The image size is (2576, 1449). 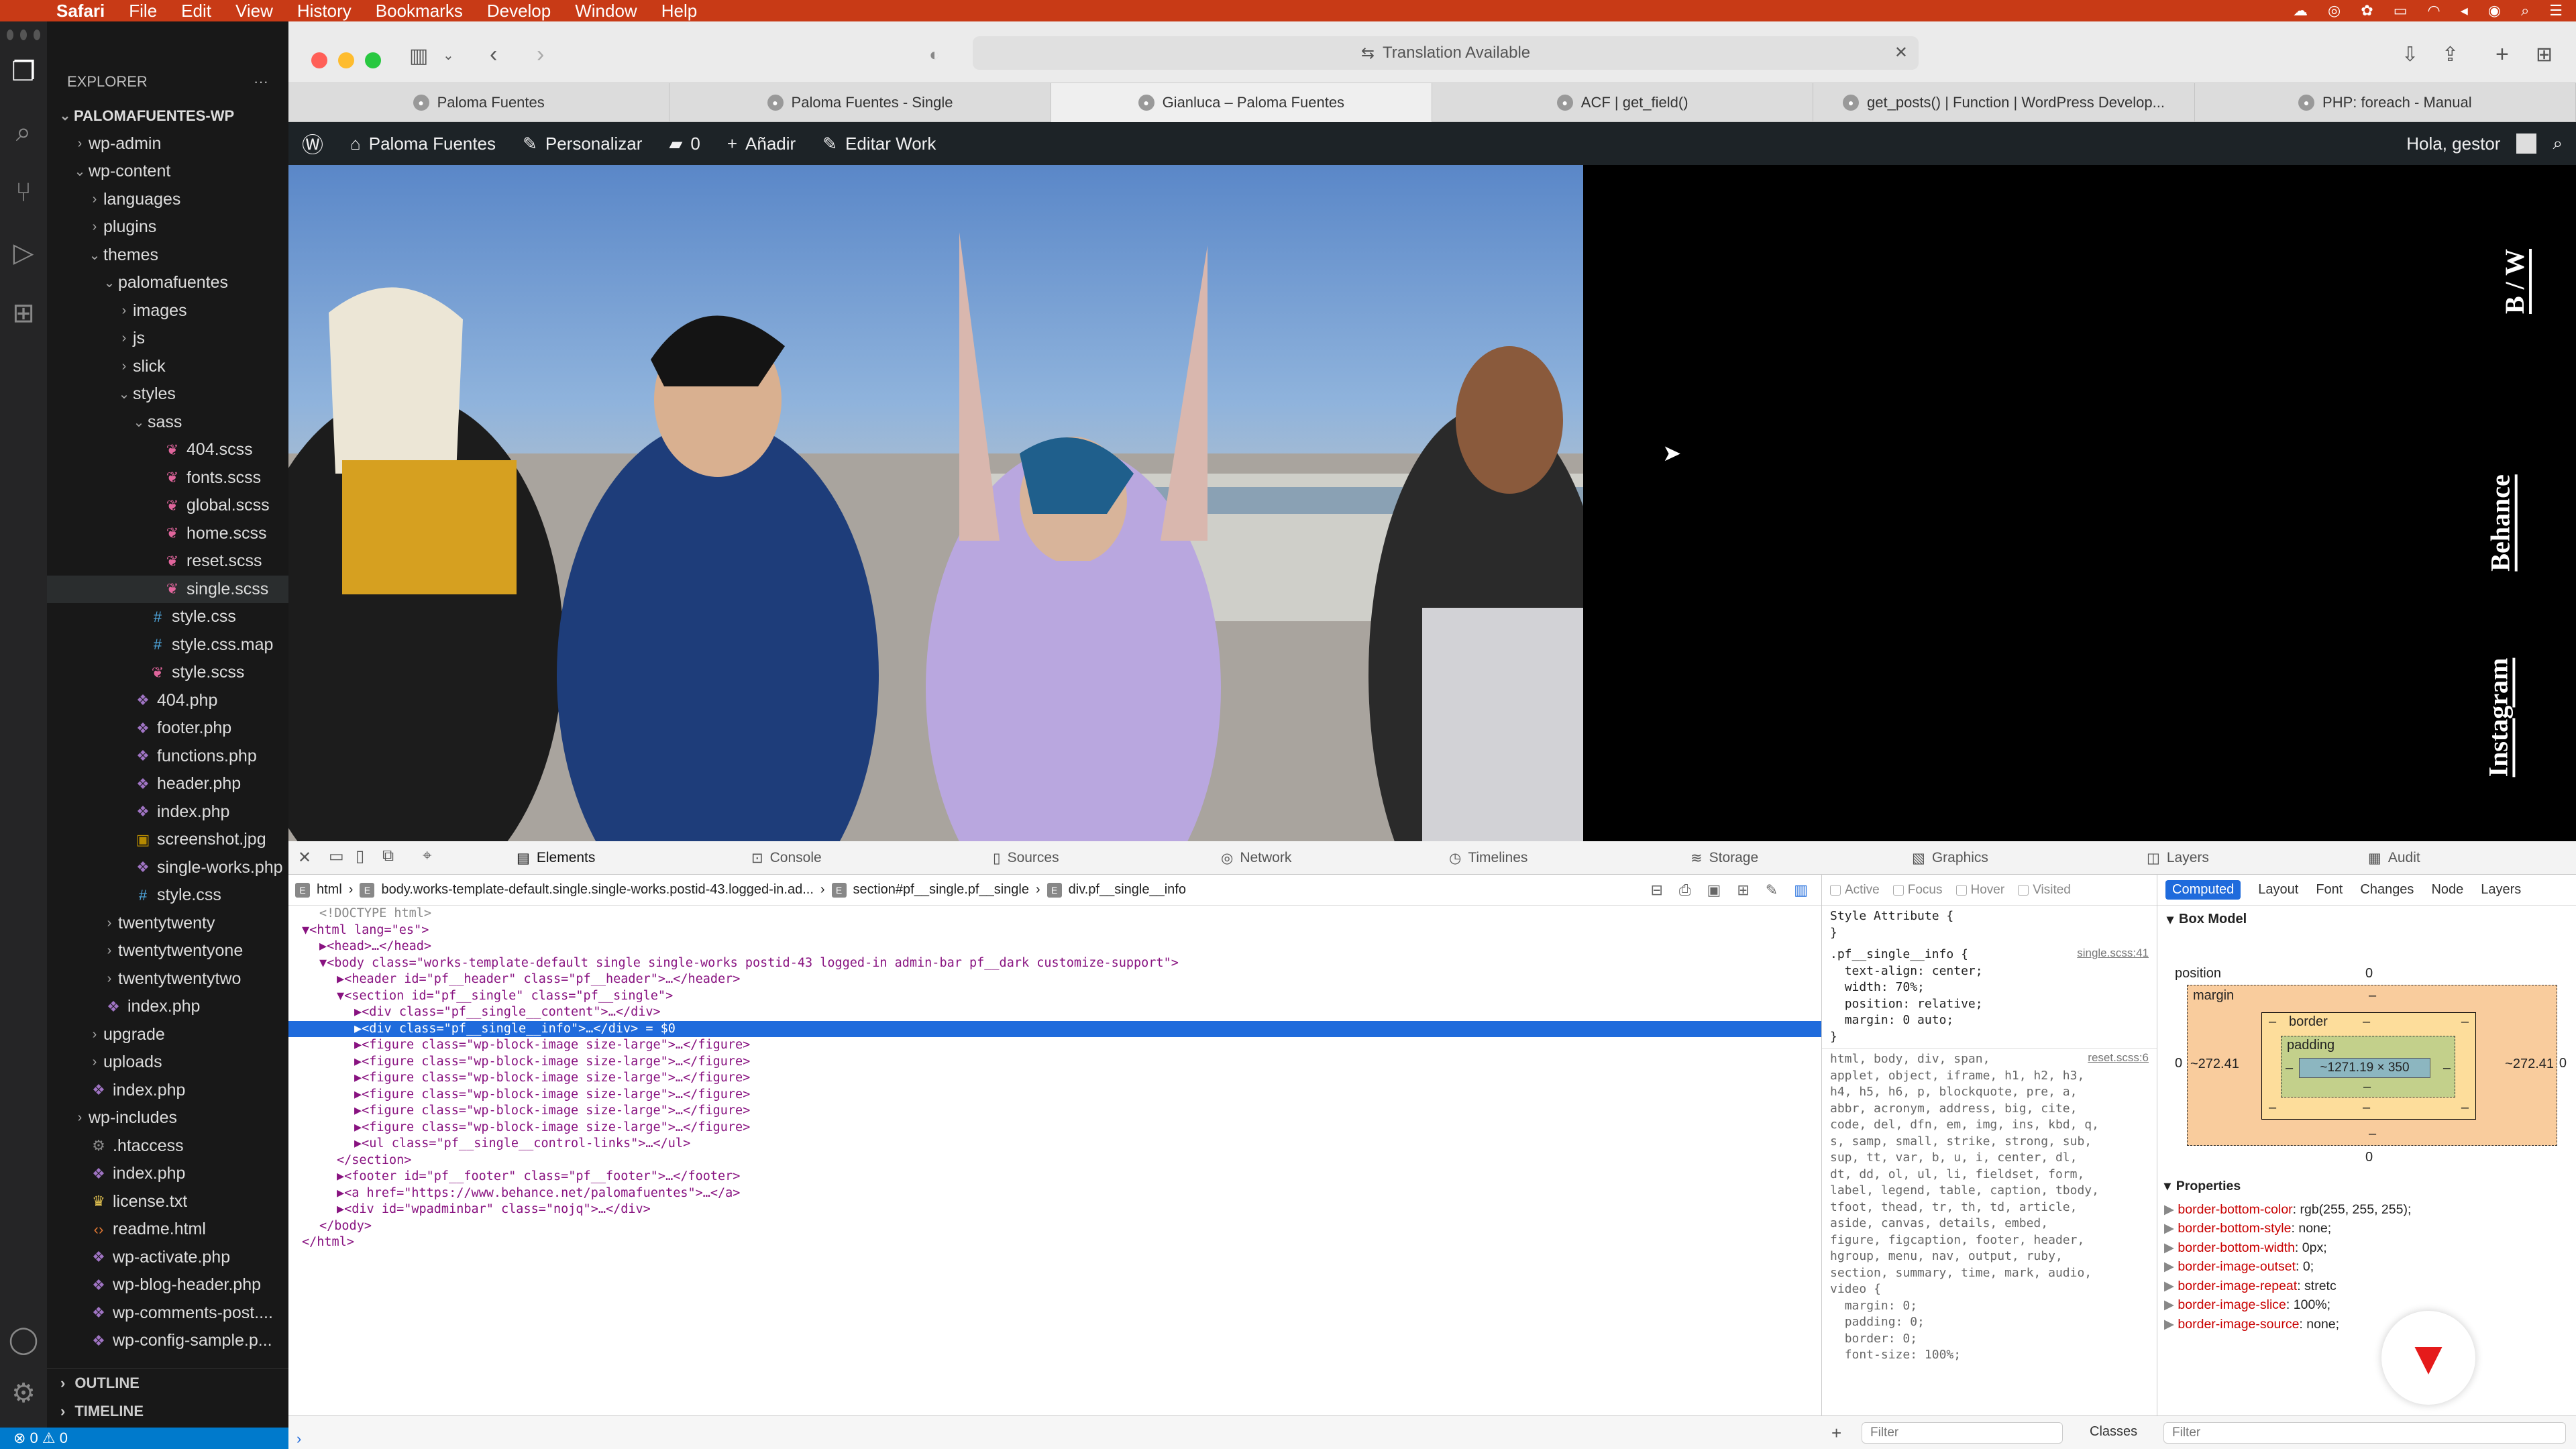 I want to click on tree-folder: › images, so click(x=167, y=311).